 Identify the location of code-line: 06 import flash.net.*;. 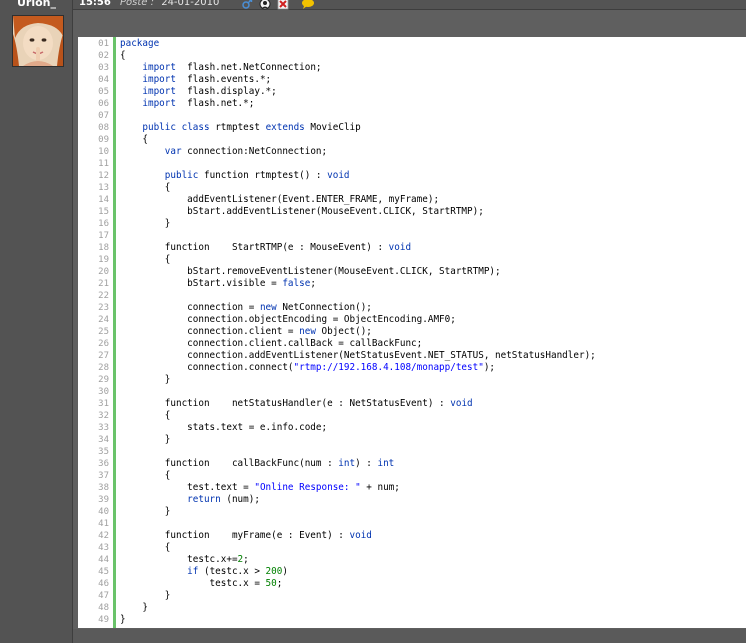
(412, 104).